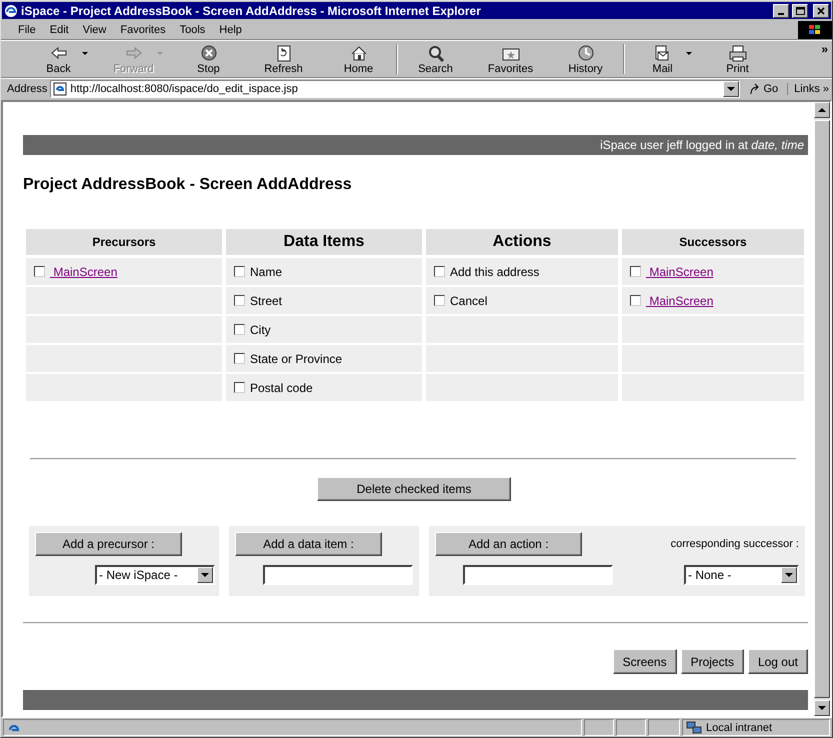 This screenshot has width=833, height=738. I want to click on toolbar-button: Print, so click(737, 59).